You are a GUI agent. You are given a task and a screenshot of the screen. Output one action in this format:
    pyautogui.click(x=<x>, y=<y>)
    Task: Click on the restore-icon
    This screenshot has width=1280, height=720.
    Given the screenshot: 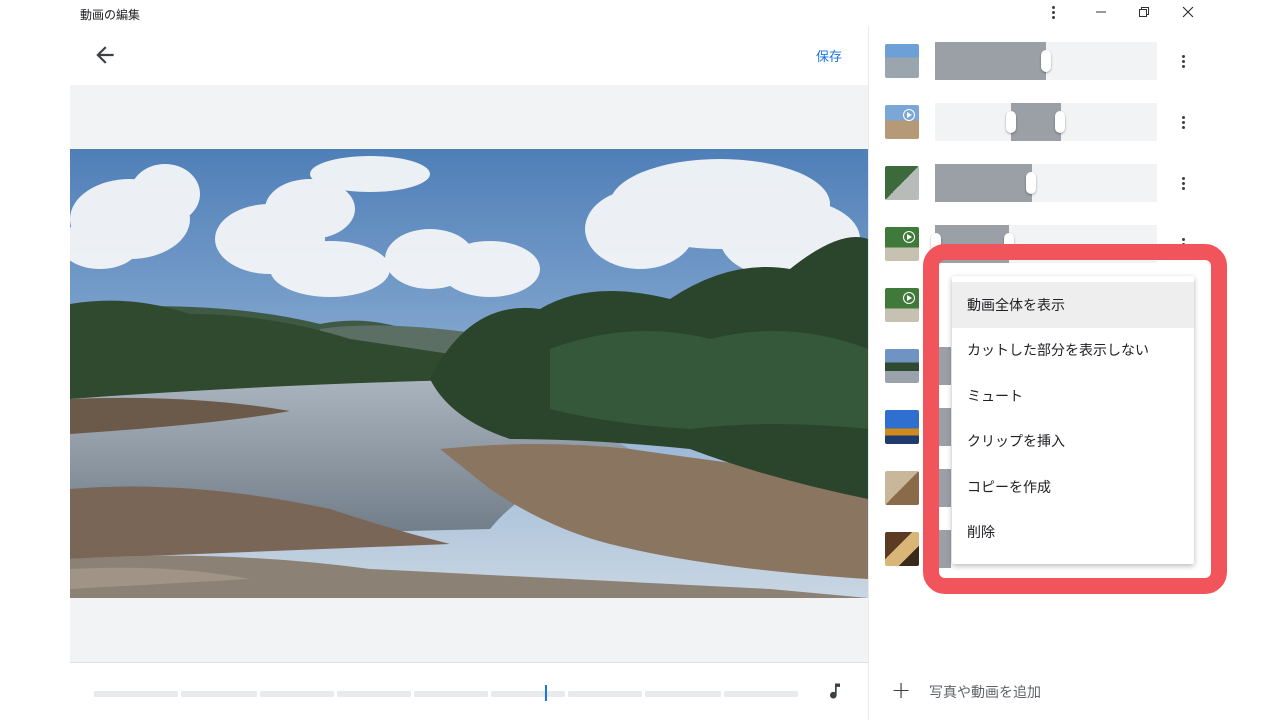 What is the action you would take?
    pyautogui.click(x=1144, y=12)
    